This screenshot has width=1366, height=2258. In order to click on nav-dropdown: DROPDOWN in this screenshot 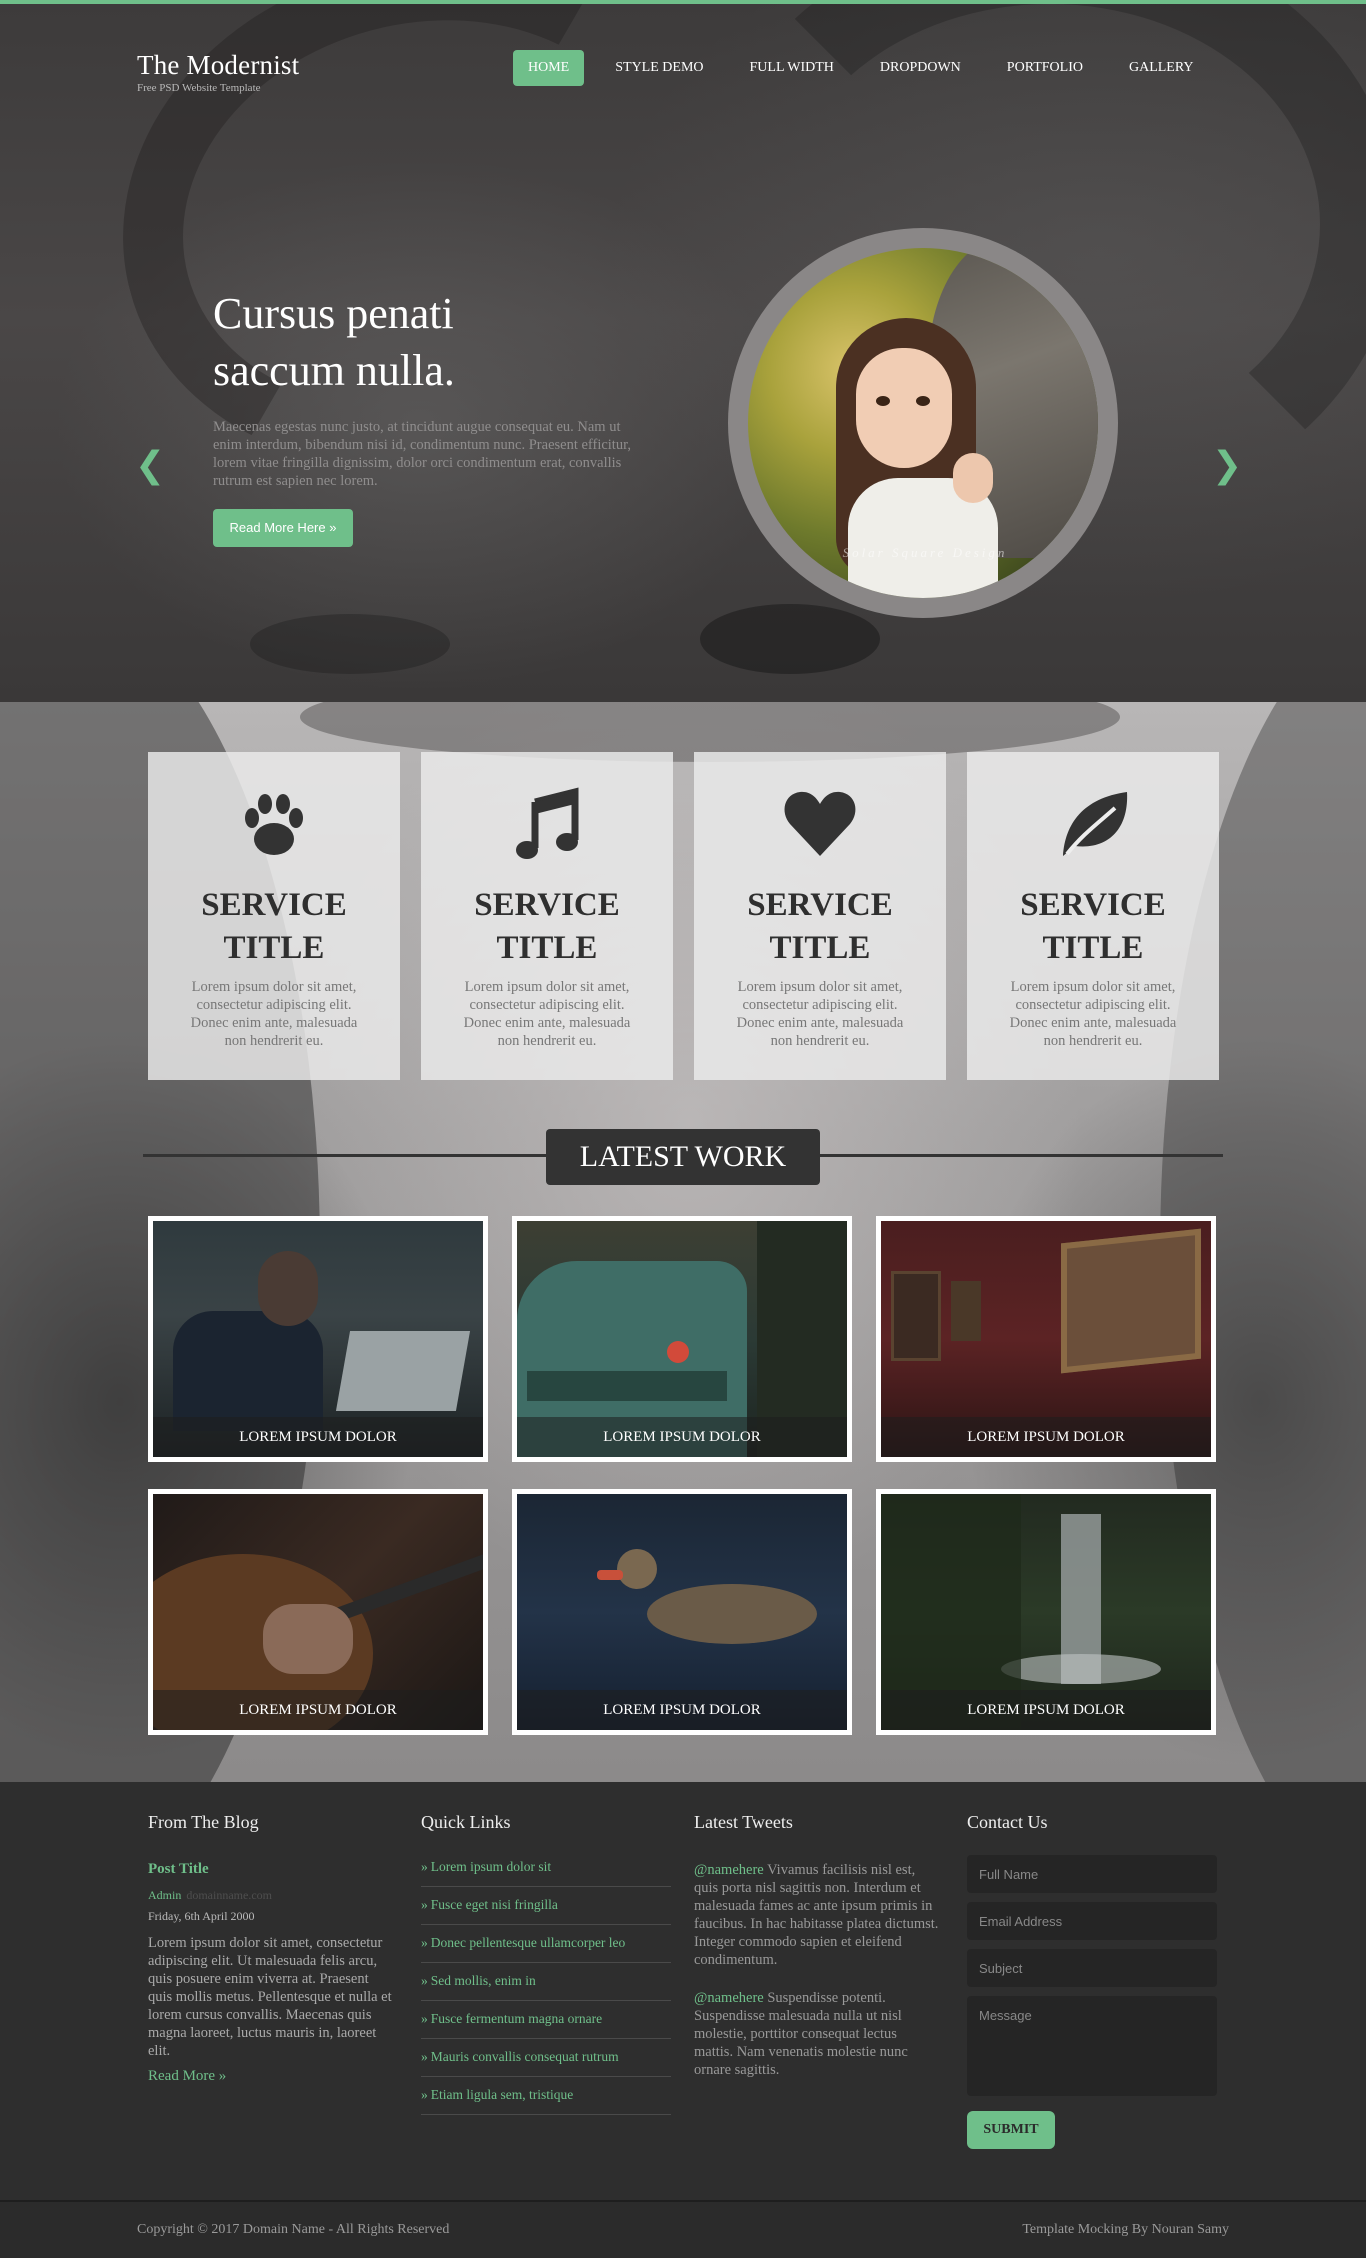, I will do `click(920, 68)`.